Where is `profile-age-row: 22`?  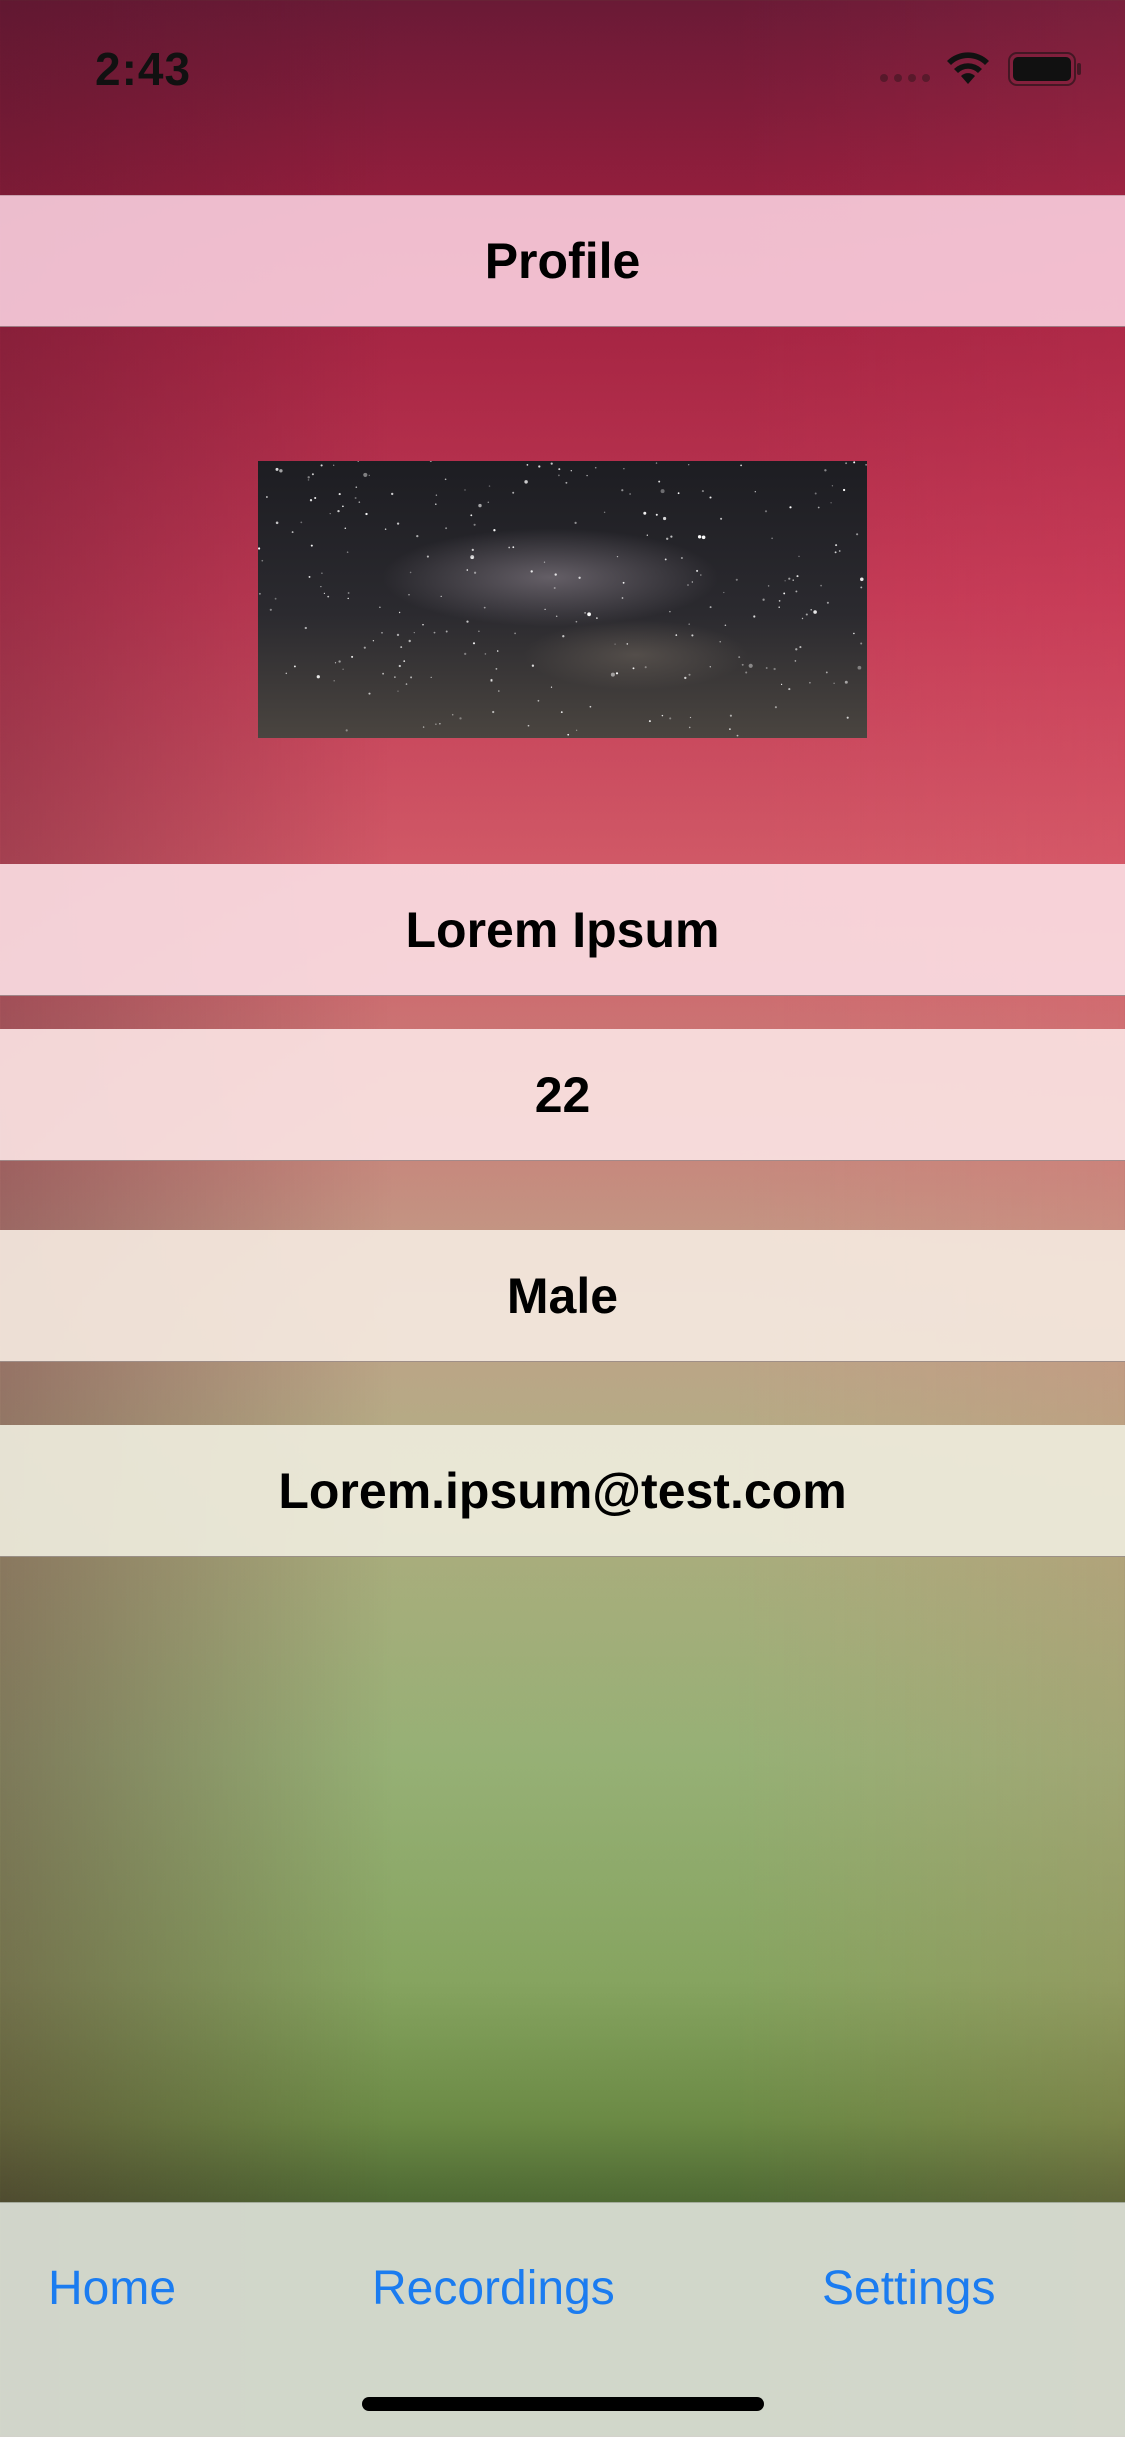
profile-age-row: 22 is located at coordinates (562, 1095).